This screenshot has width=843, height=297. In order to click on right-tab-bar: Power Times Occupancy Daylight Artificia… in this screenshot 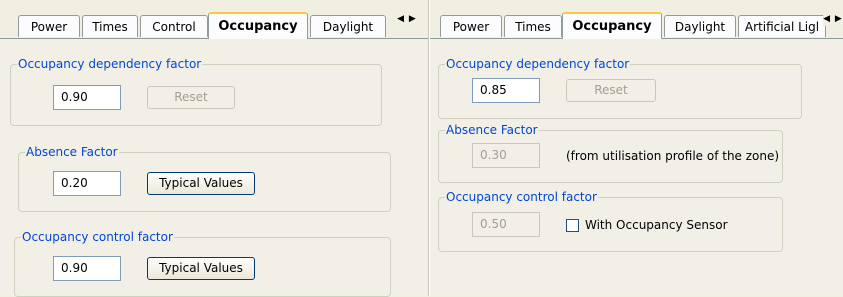, I will do `click(636, 19)`.